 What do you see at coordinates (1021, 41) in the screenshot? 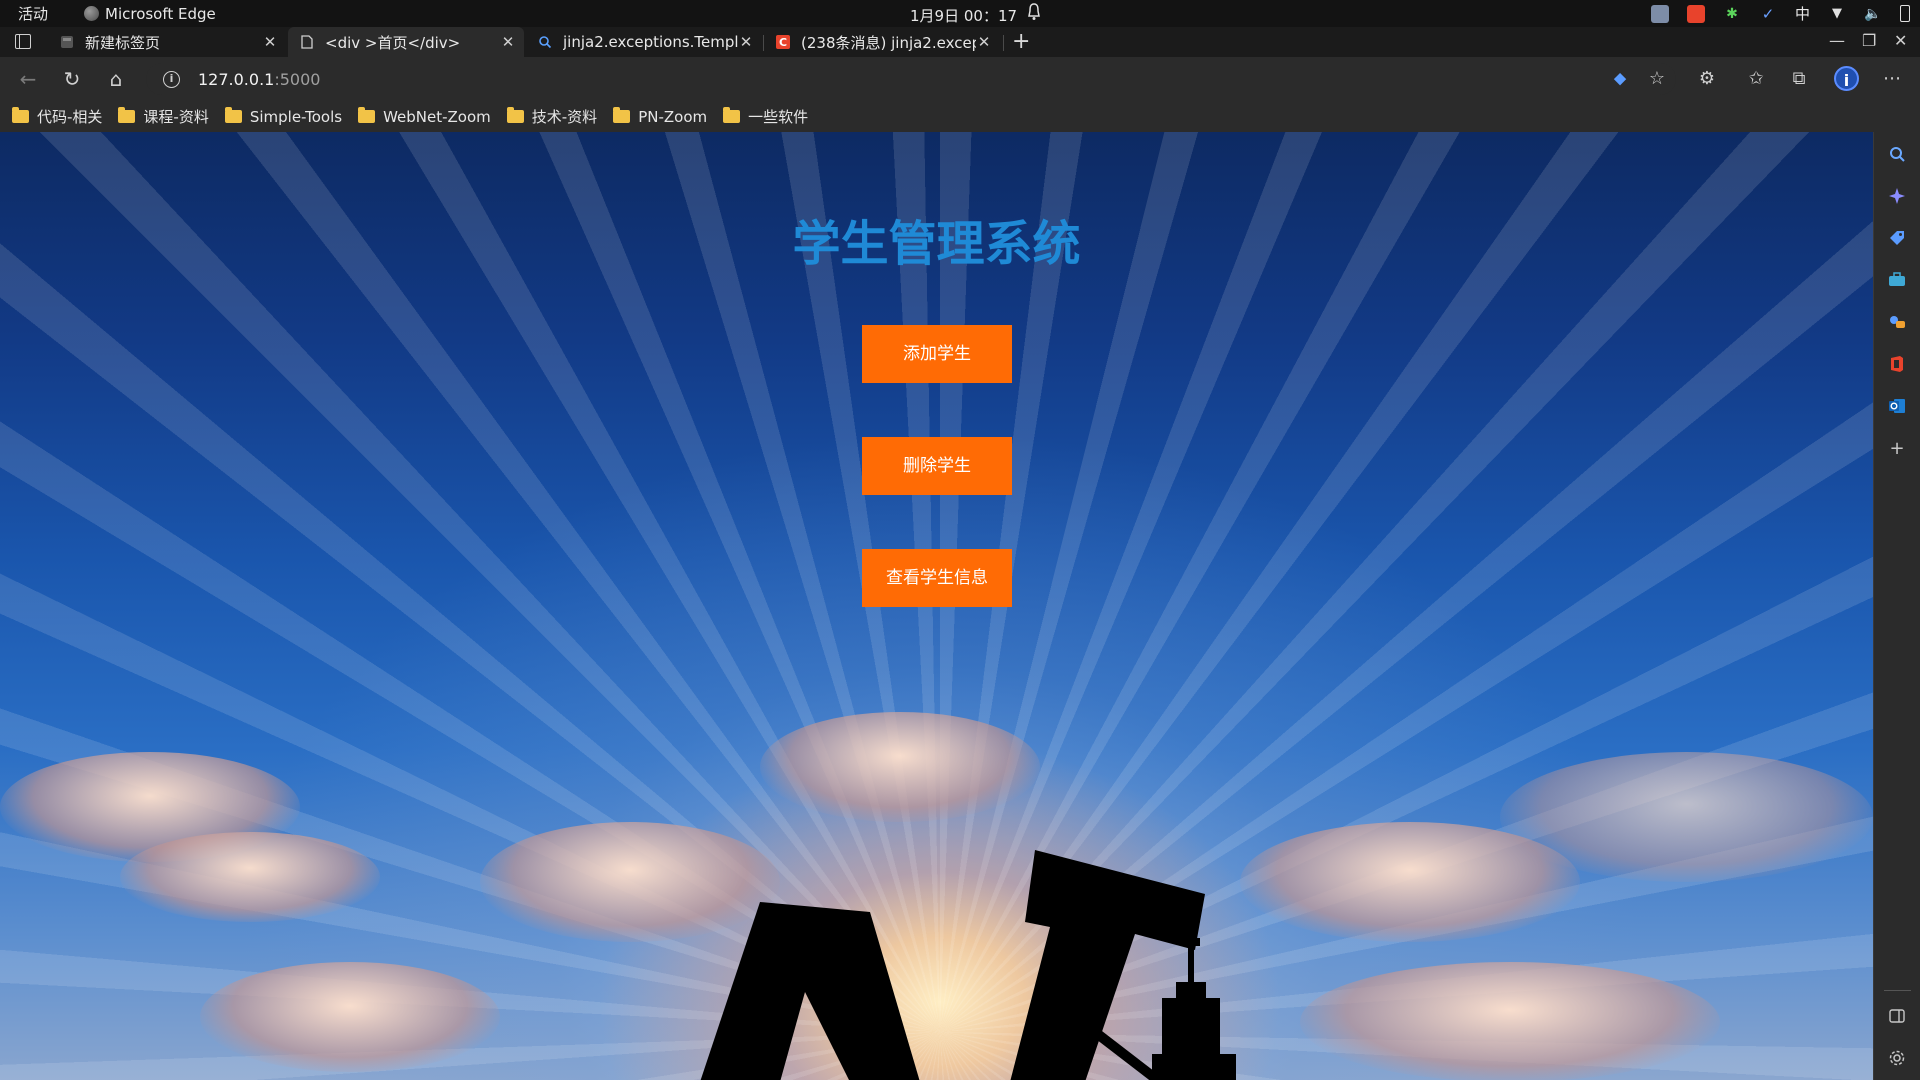
I see `new-tab-button: +` at bounding box center [1021, 41].